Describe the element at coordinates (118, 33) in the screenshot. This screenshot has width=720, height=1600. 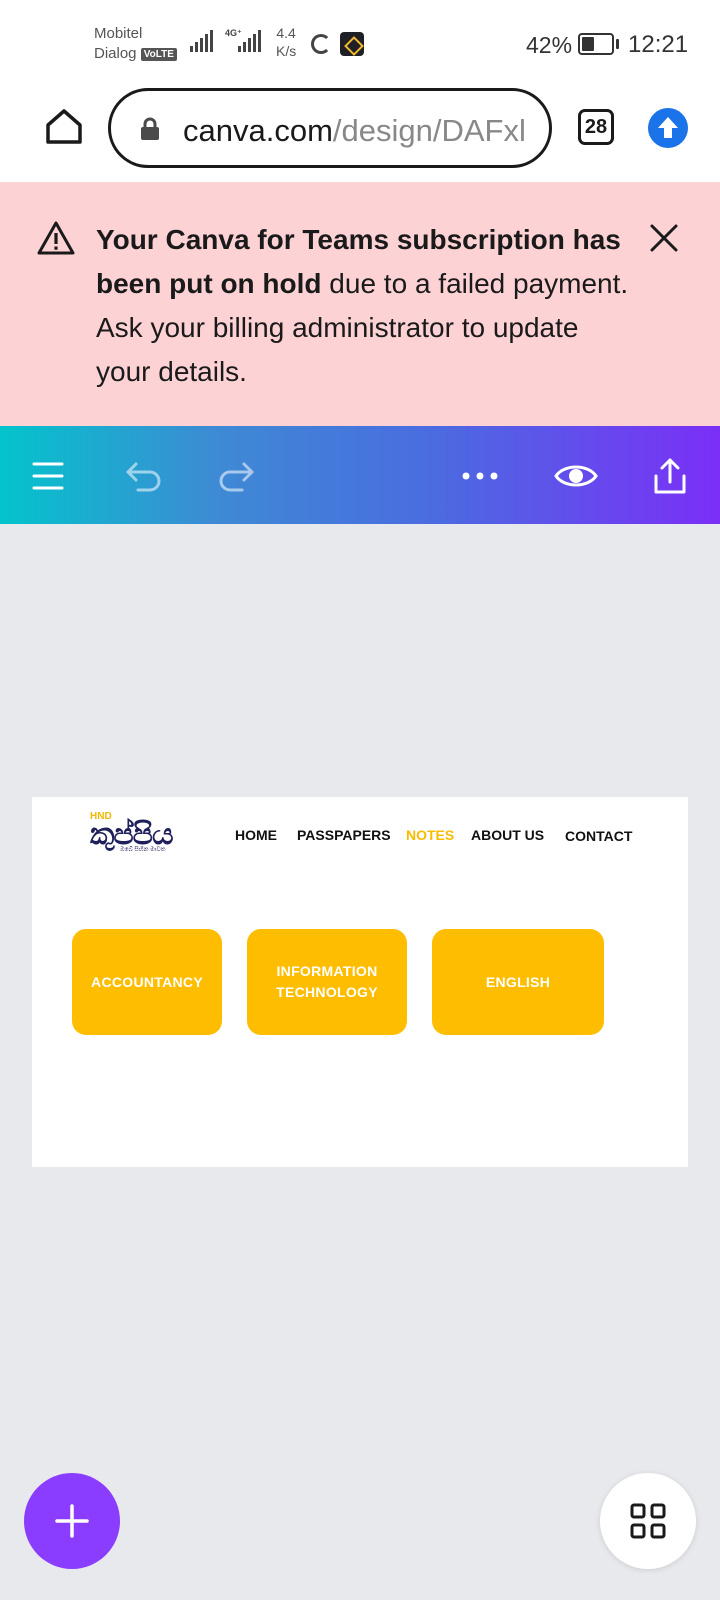
I see `carrier-1: Mobitel` at that location.